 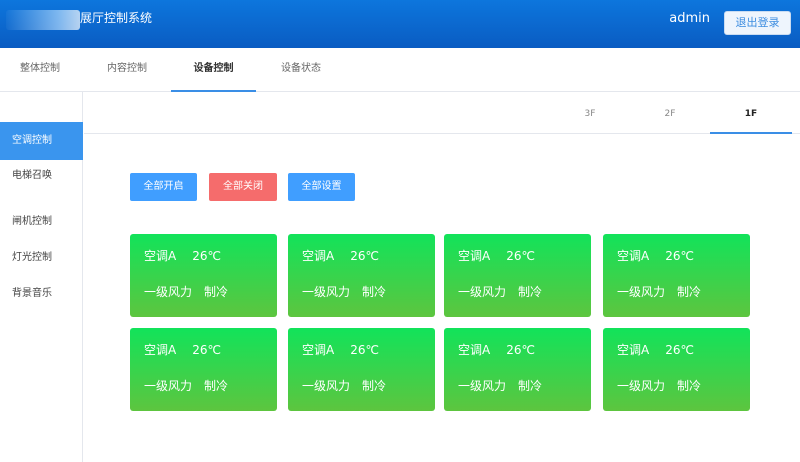 What do you see at coordinates (689, 18) in the screenshot?
I see `user-name: admin` at bounding box center [689, 18].